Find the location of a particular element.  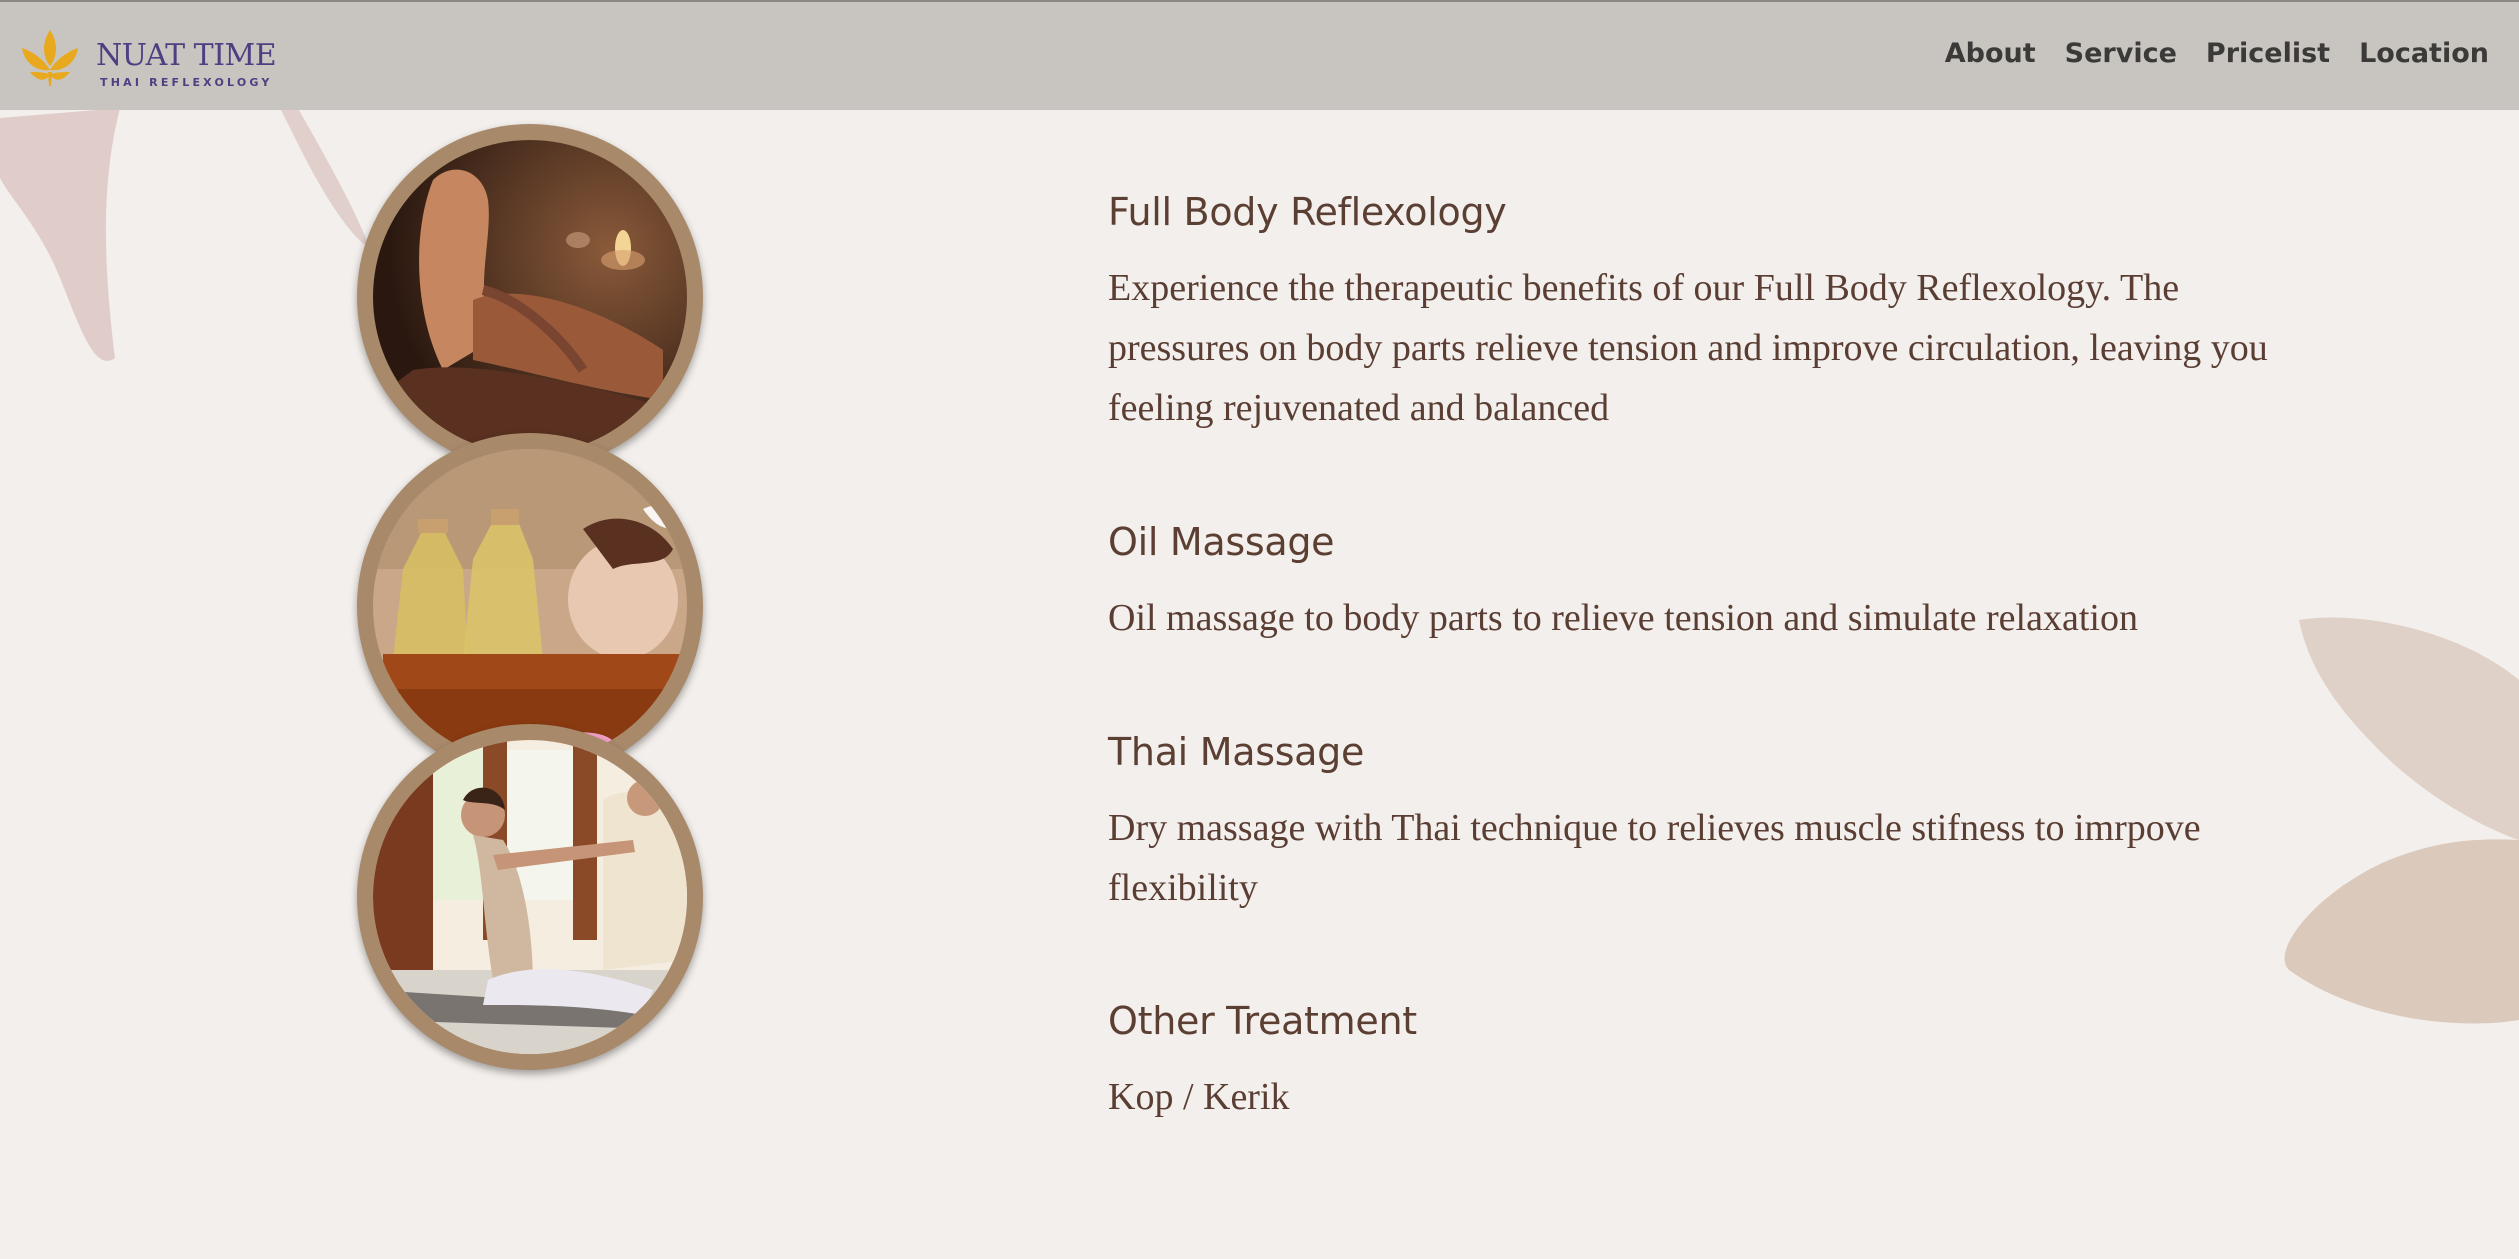

service-title: Full Body Reflexology is located at coordinates (1307, 212).